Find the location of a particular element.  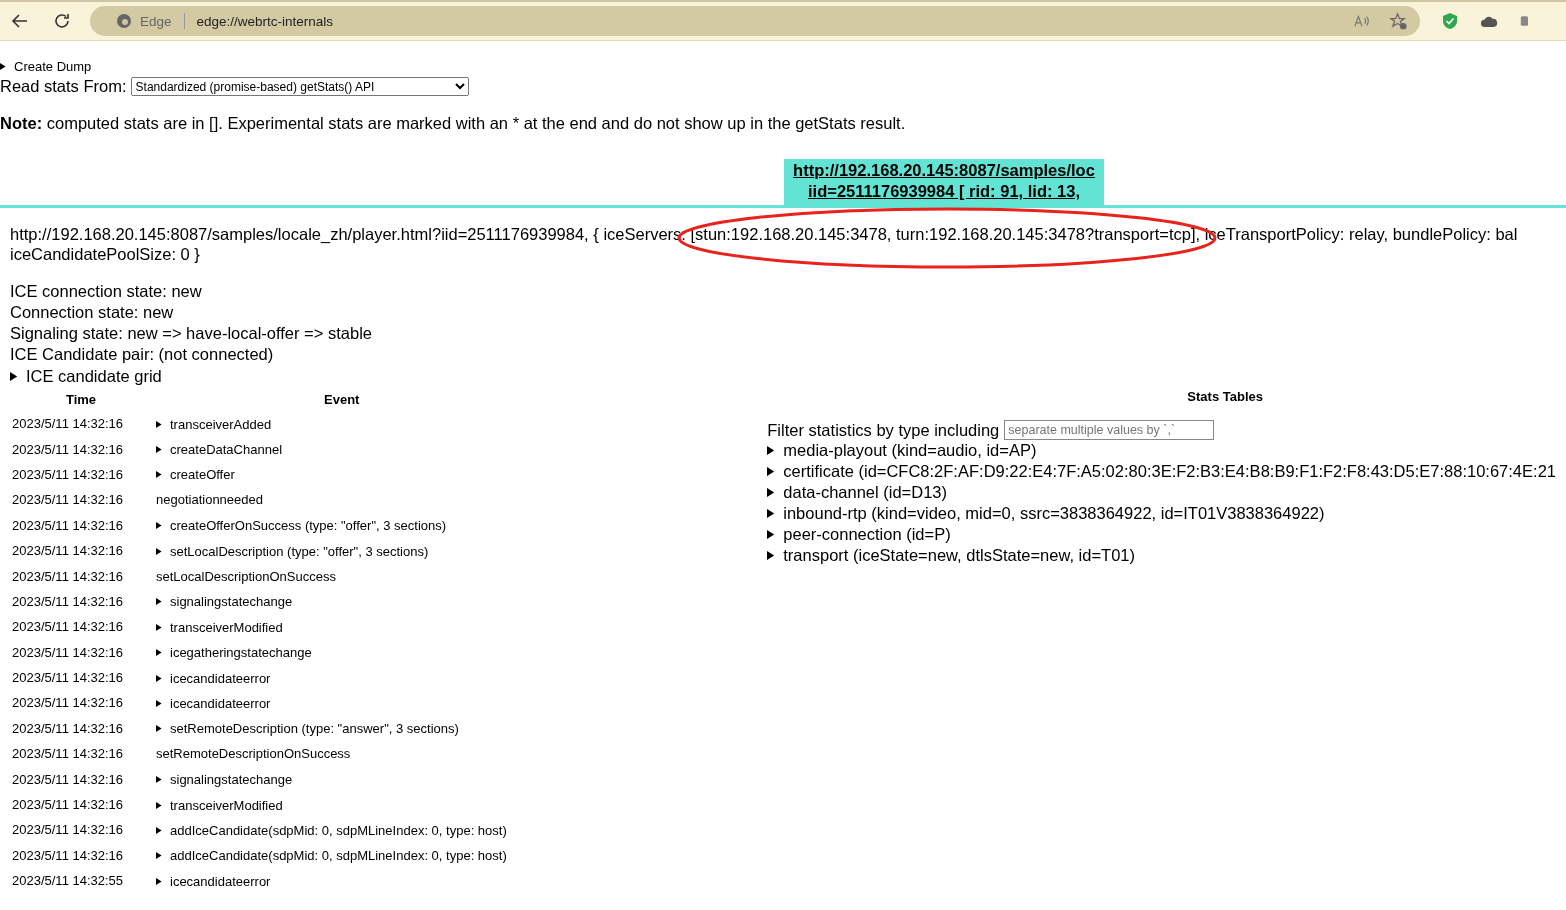

event-text: setLocalDescriptionOnSuccess is located at coordinates (246, 576).